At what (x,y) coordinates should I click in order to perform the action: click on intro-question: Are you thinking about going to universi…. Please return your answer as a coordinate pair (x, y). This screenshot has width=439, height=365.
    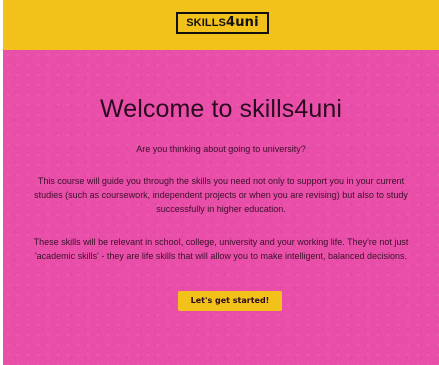
    Looking at the image, I should click on (221, 149).